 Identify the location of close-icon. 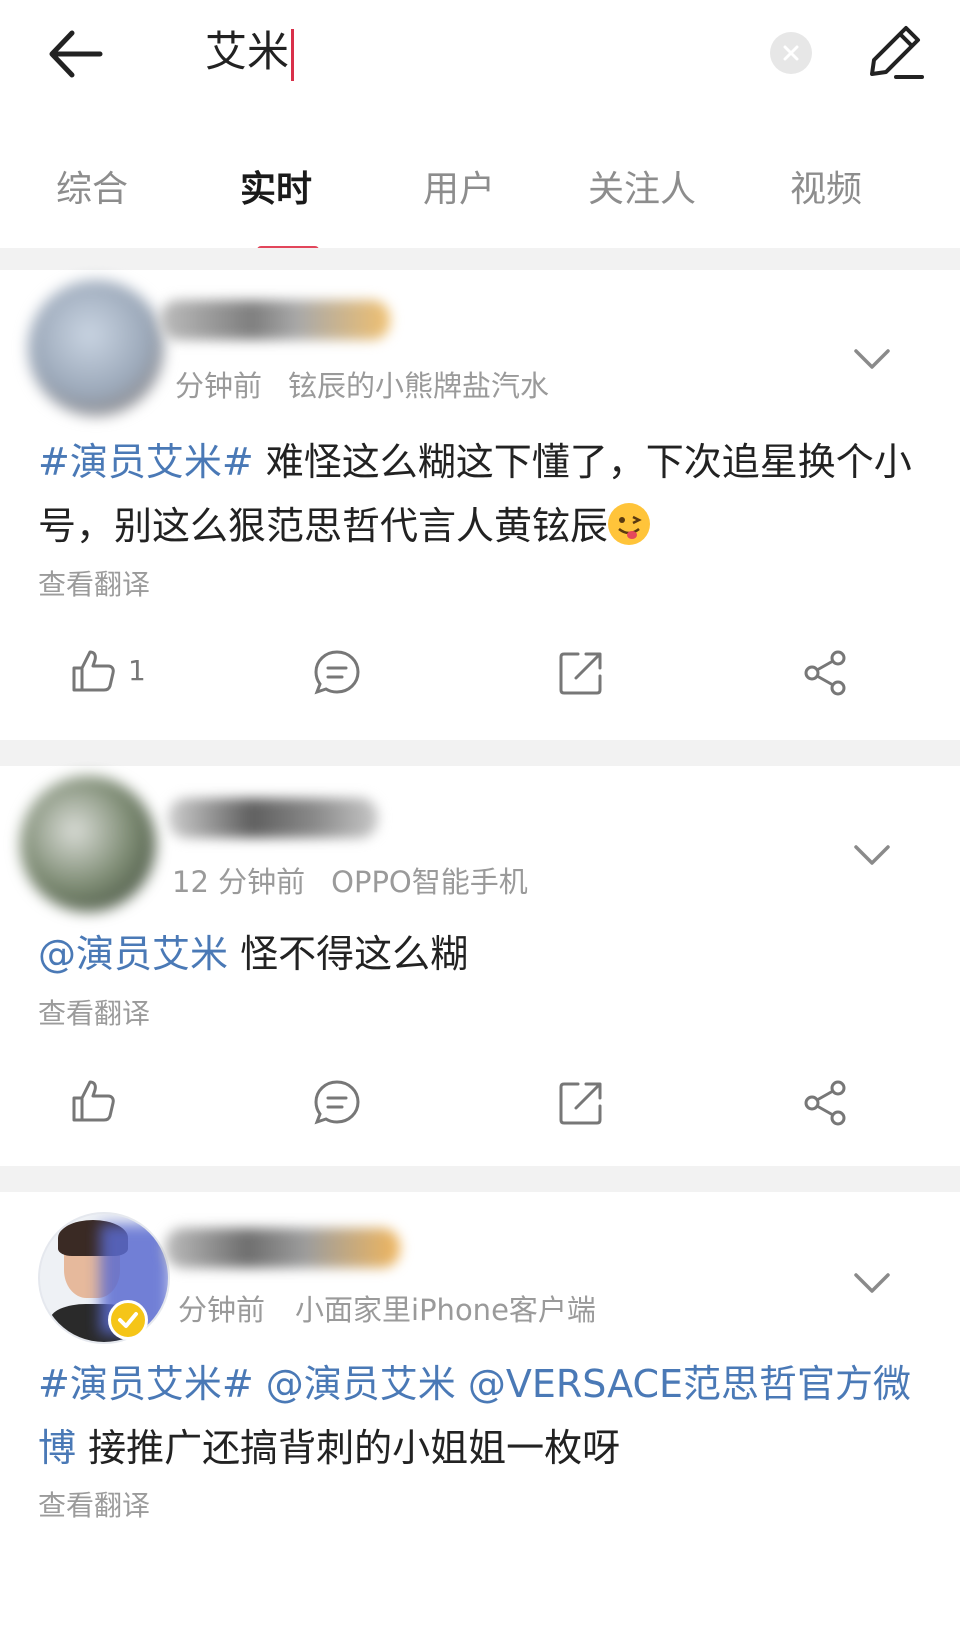
(791, 53).